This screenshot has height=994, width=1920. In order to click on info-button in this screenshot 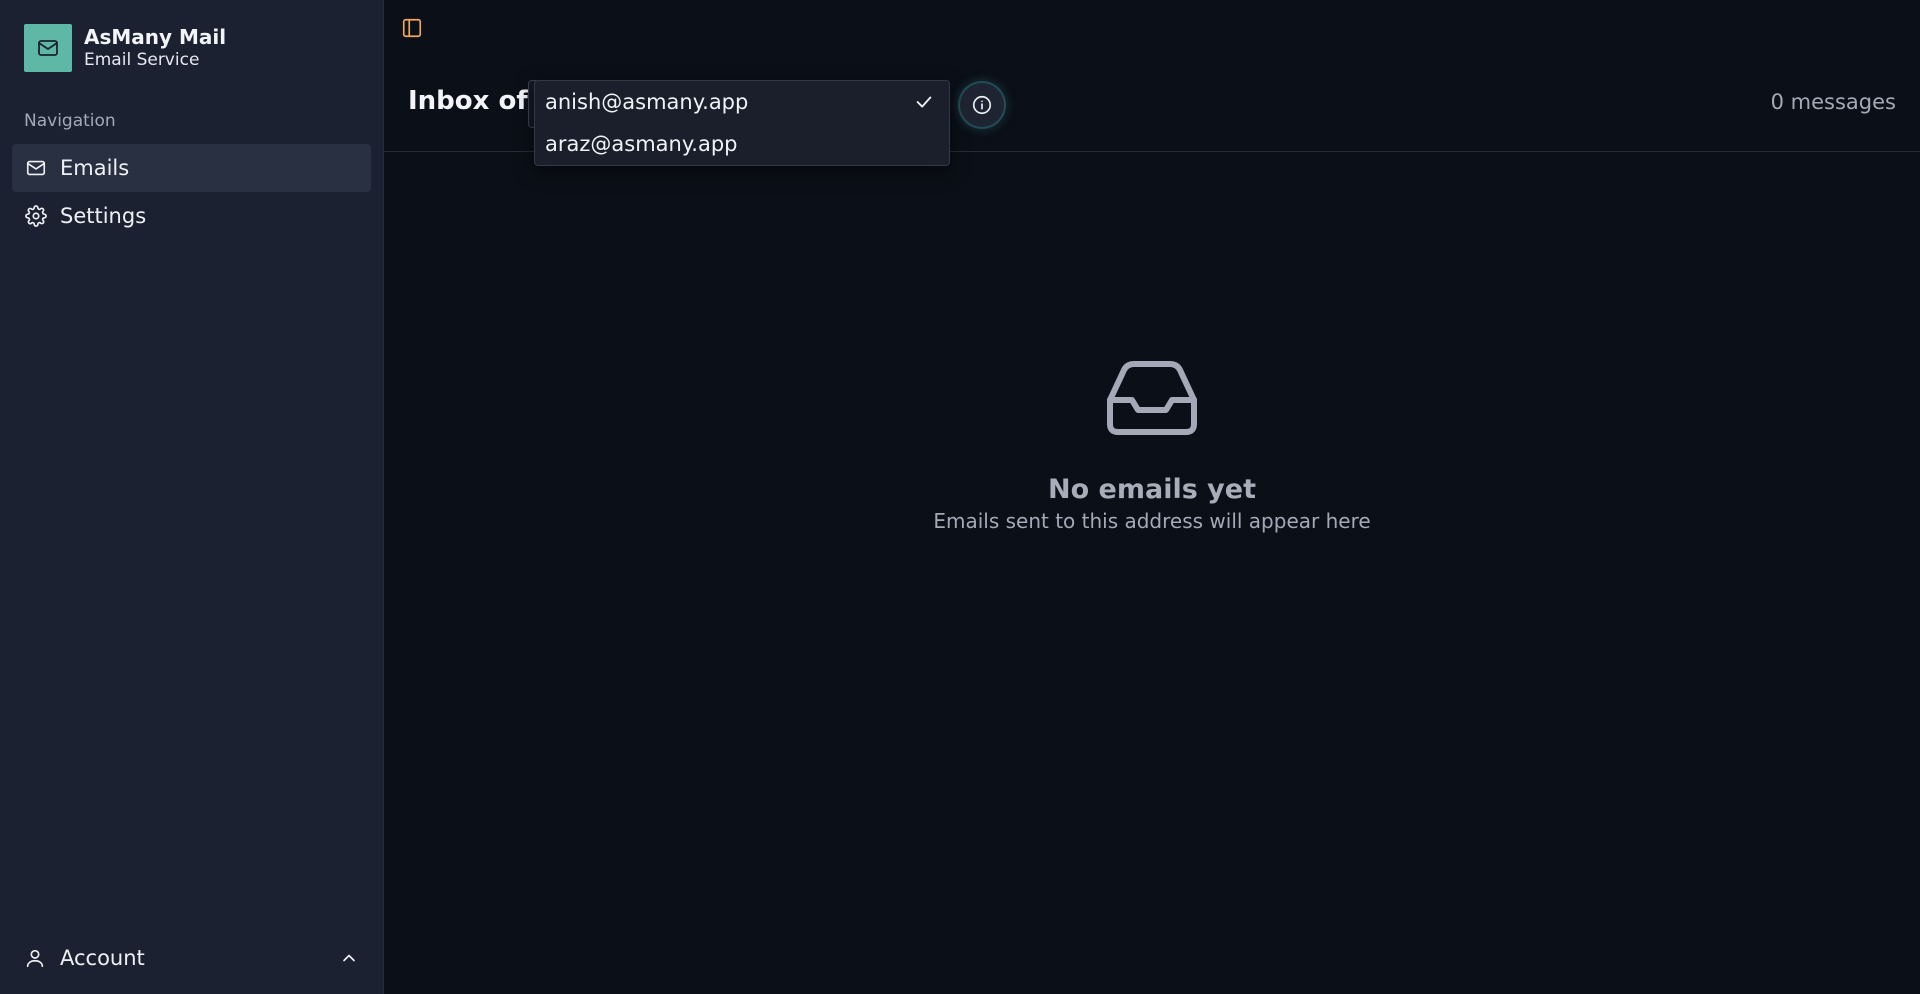, I will do `click(982, 105)`.